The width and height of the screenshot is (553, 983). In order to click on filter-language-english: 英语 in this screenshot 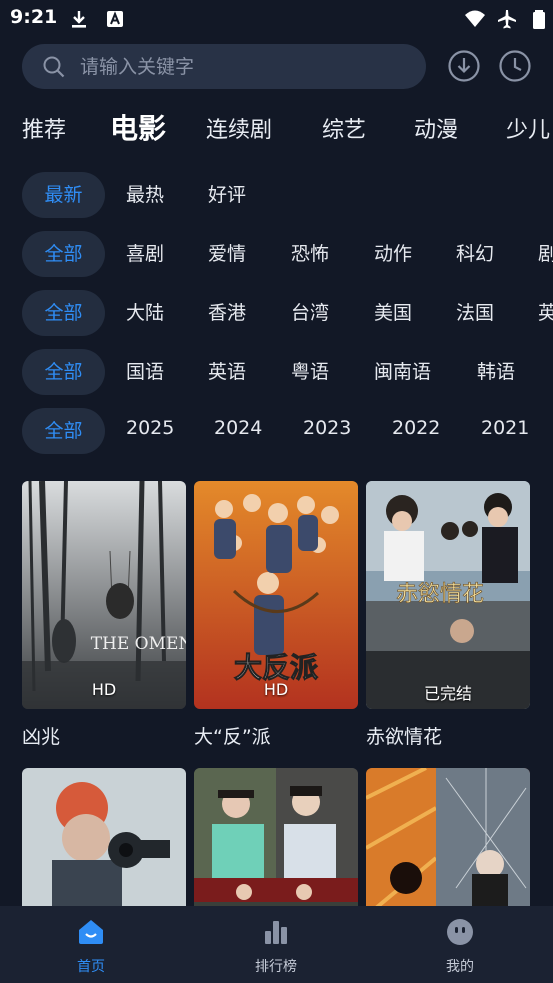, I will do `click(227, 372)`.